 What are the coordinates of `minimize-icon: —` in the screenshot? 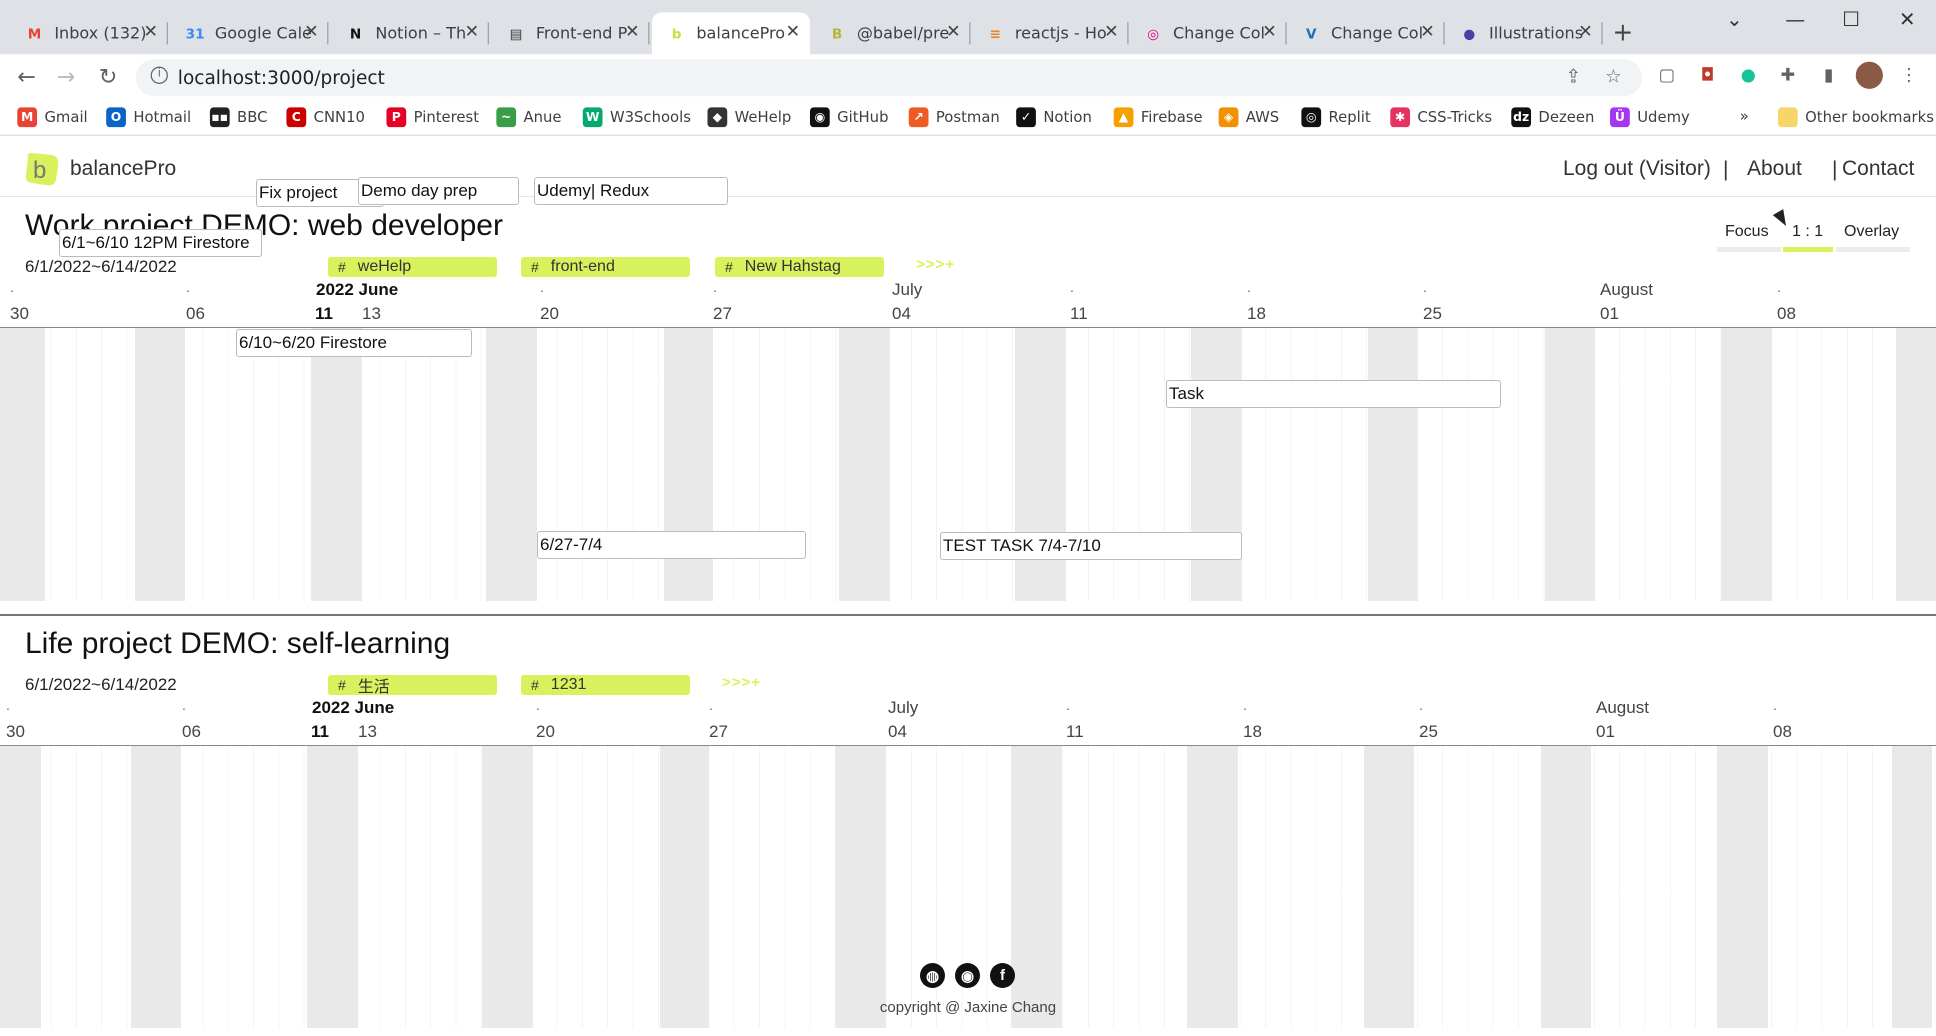 It's located at (1795, 18).